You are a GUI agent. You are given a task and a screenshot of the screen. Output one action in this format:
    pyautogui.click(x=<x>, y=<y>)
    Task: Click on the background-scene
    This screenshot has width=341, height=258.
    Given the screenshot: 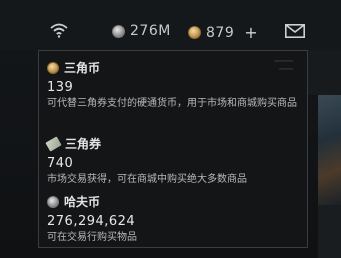 What is the action you would take?
    pyautogui.click(x=329, y=150)
    